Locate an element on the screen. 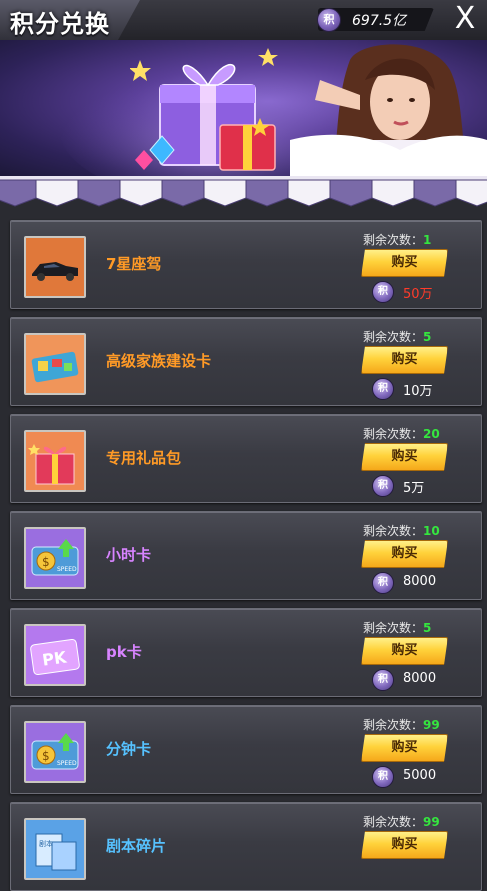 The height and width of the screenshot is (891, 487). item-name: 分钟卡 is located at coordinates (129, 749).